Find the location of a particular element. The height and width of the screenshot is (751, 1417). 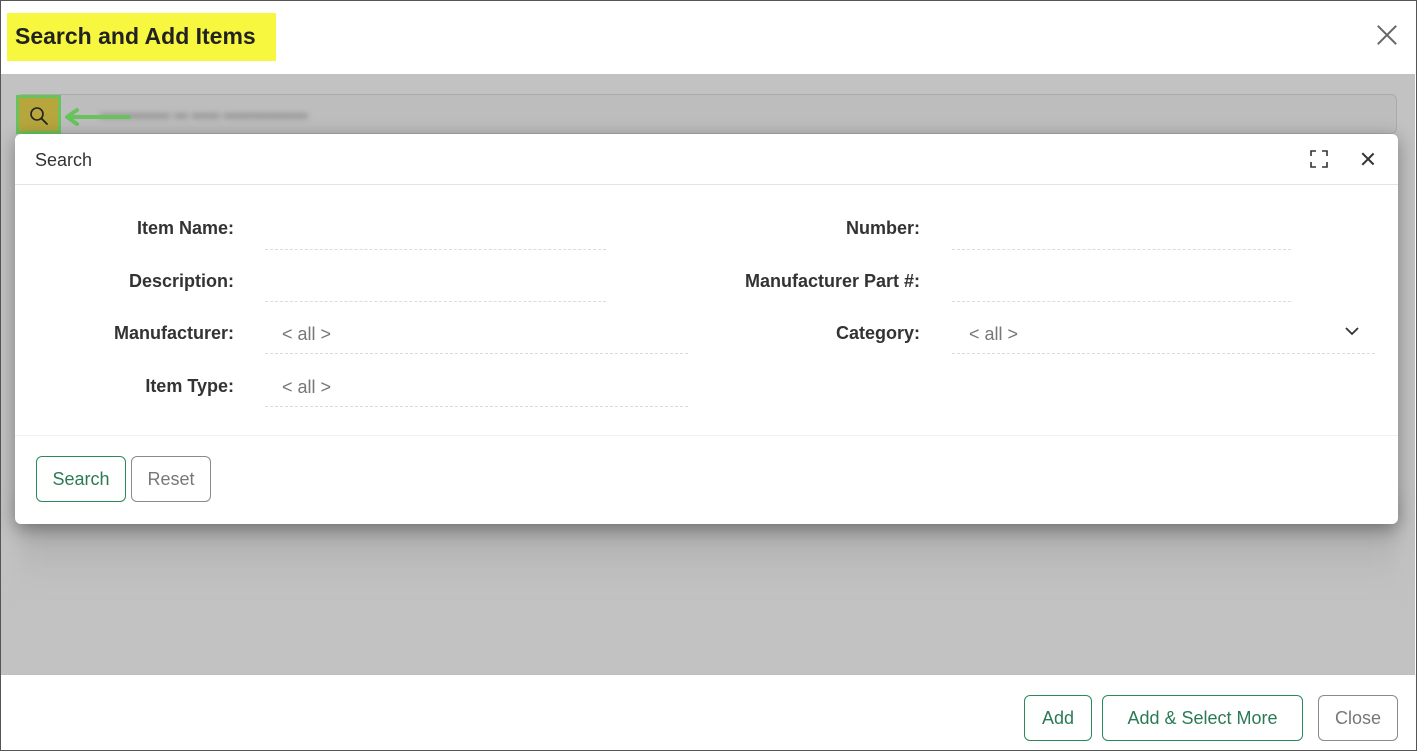

search-icon-button is located at coordinates (38, 114).